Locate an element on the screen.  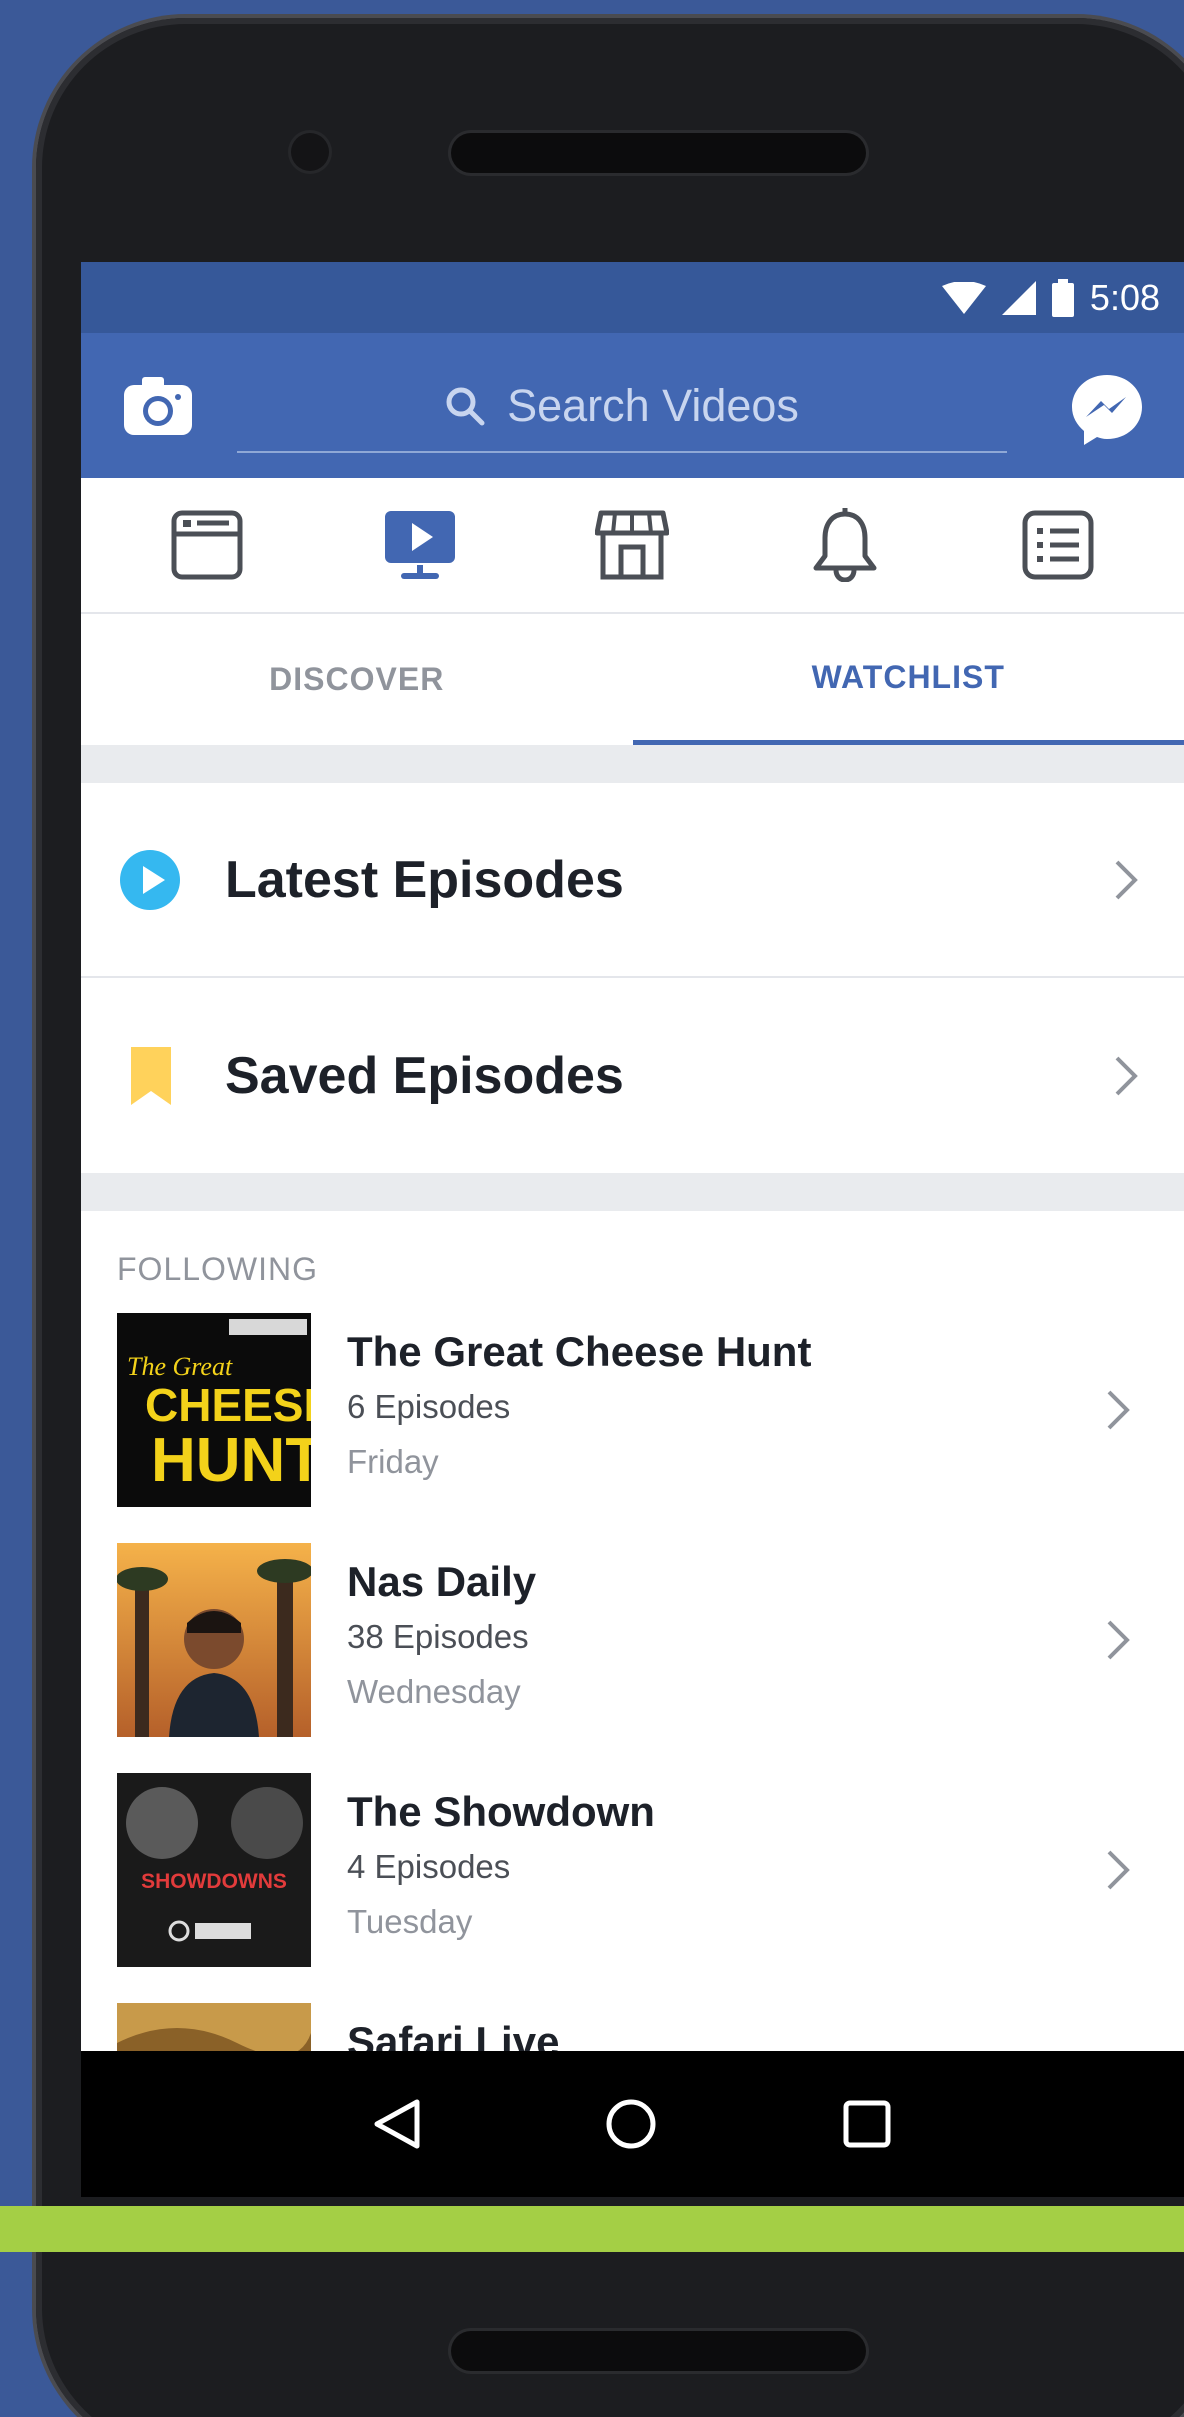
nav-notifications is located at coordinates (845, 545).